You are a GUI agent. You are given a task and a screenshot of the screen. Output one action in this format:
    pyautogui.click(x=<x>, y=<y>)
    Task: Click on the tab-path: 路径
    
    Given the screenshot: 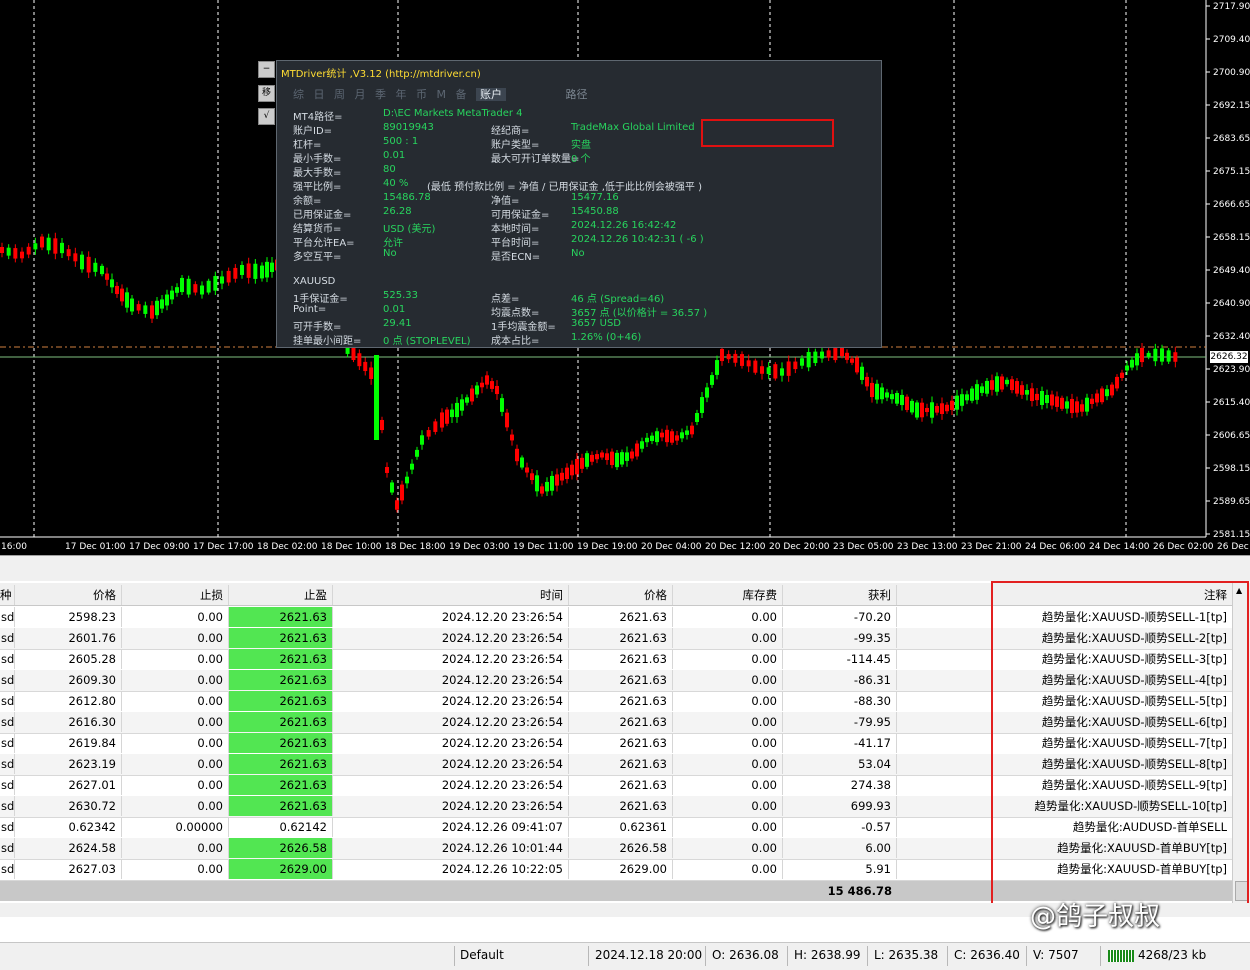 What is the action you would take?
    pyautogui.click(x=577, y=94)
    